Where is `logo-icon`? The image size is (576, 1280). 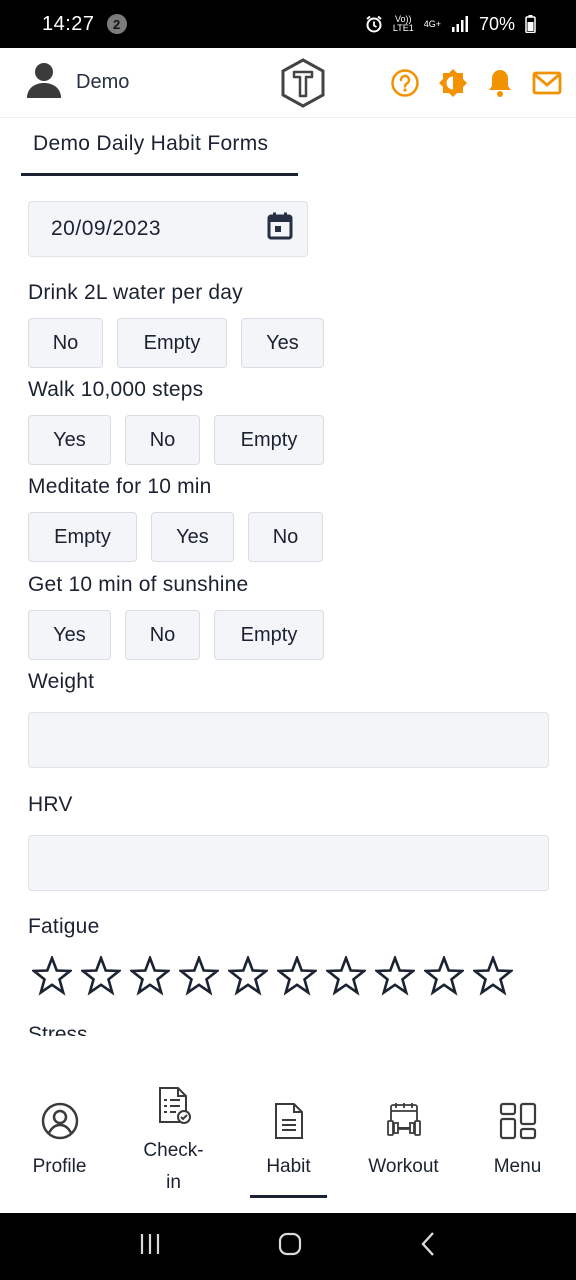 logo-icon is located at coordinates (303, 85).